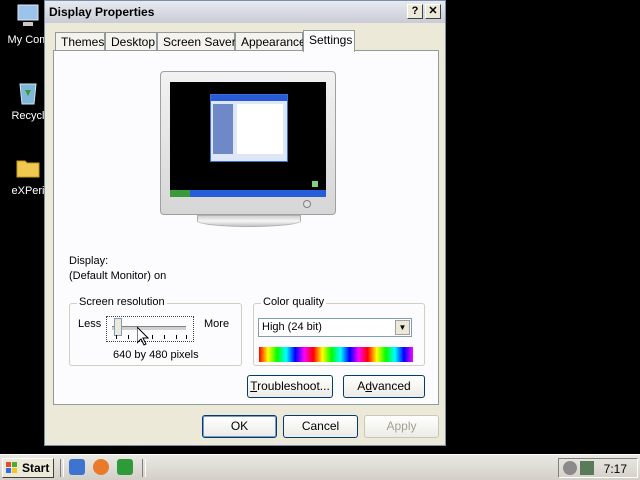  Describe the element at coordinates (131, 41) in the screenshot. I see `tab-desktop: Desktop` at that location.